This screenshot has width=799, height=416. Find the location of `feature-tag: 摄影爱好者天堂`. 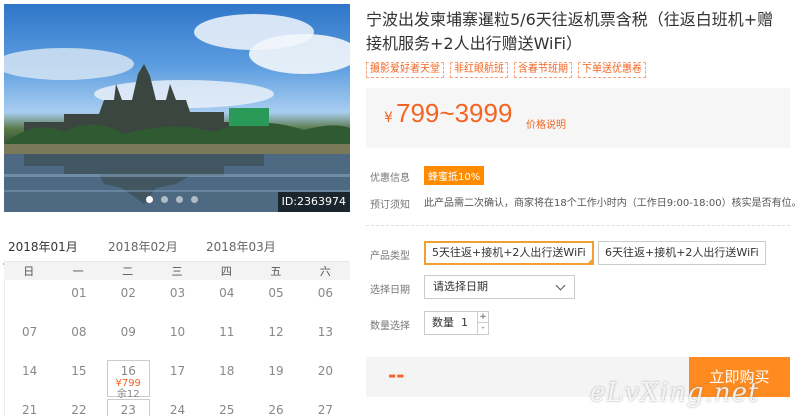

feature-tag: 摄影爱好者天堂 is located at coordinates (405, 70).